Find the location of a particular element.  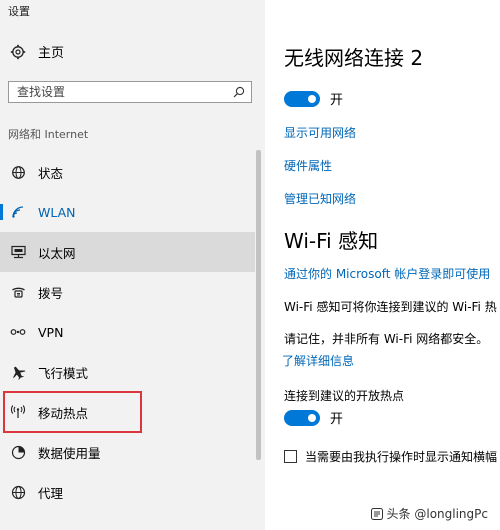

sidebar-item-label: 代理 is located at coordinates (51, 493).